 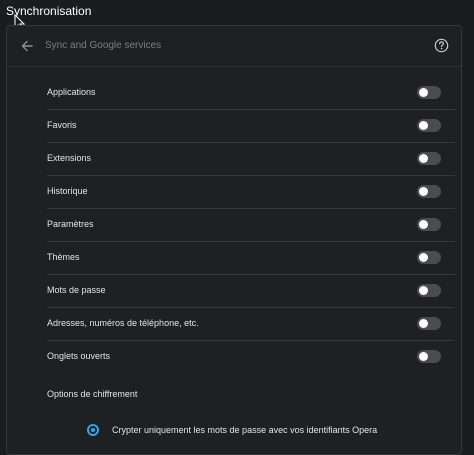 I want to click on sync-item-row: Onglets ouverts, so click(x=251, y=356).